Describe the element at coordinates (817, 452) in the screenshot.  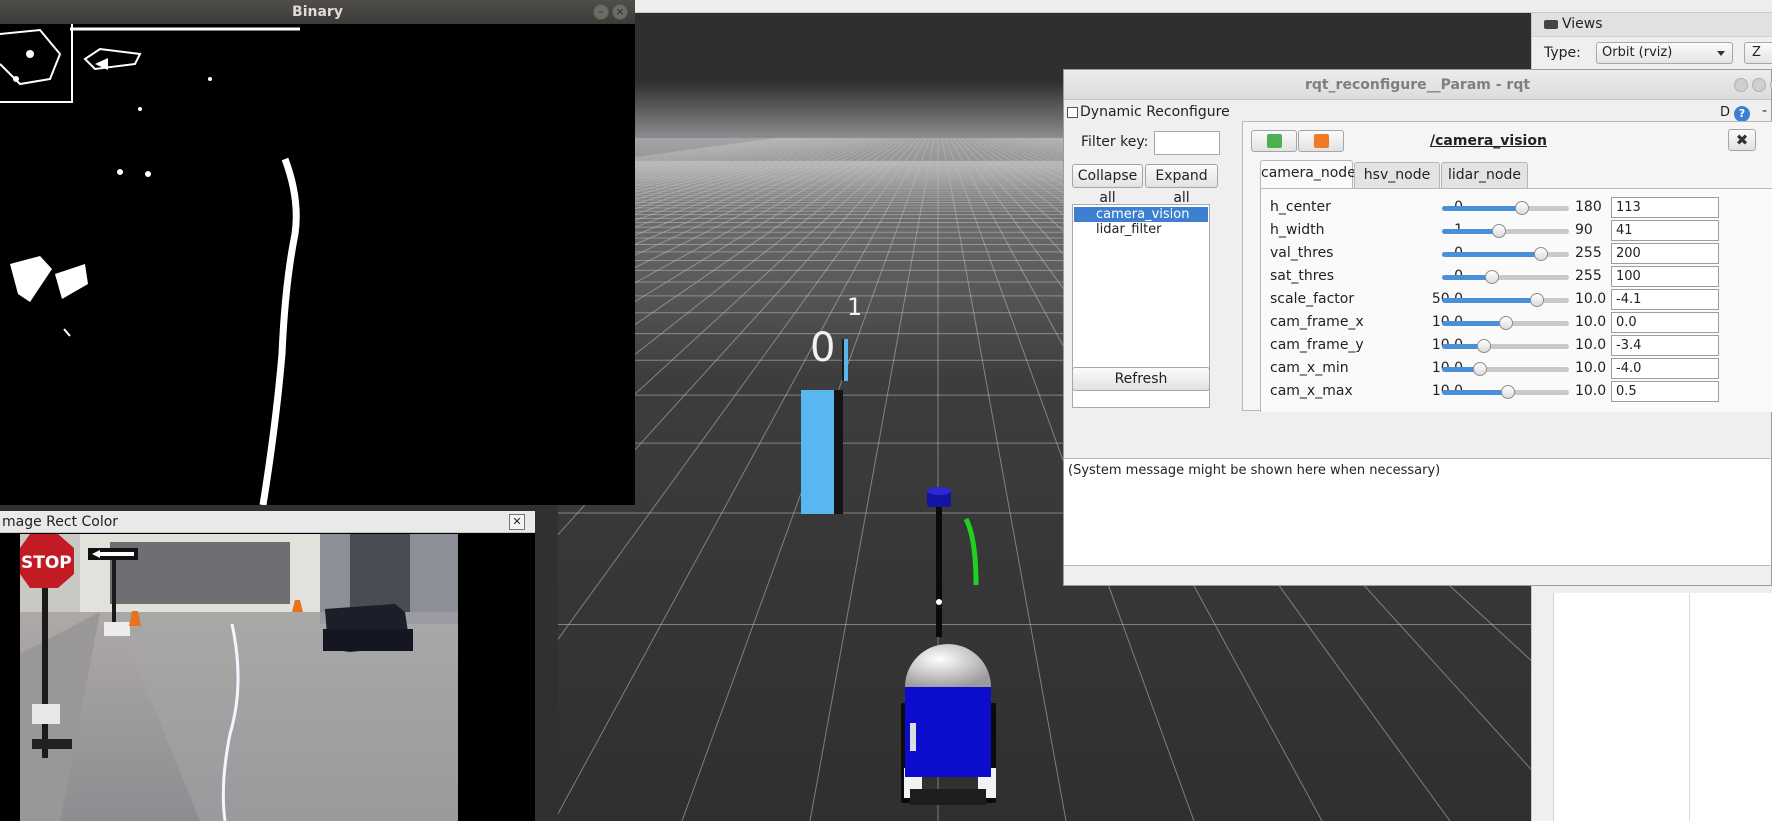
I see `marker-tall` at that location.